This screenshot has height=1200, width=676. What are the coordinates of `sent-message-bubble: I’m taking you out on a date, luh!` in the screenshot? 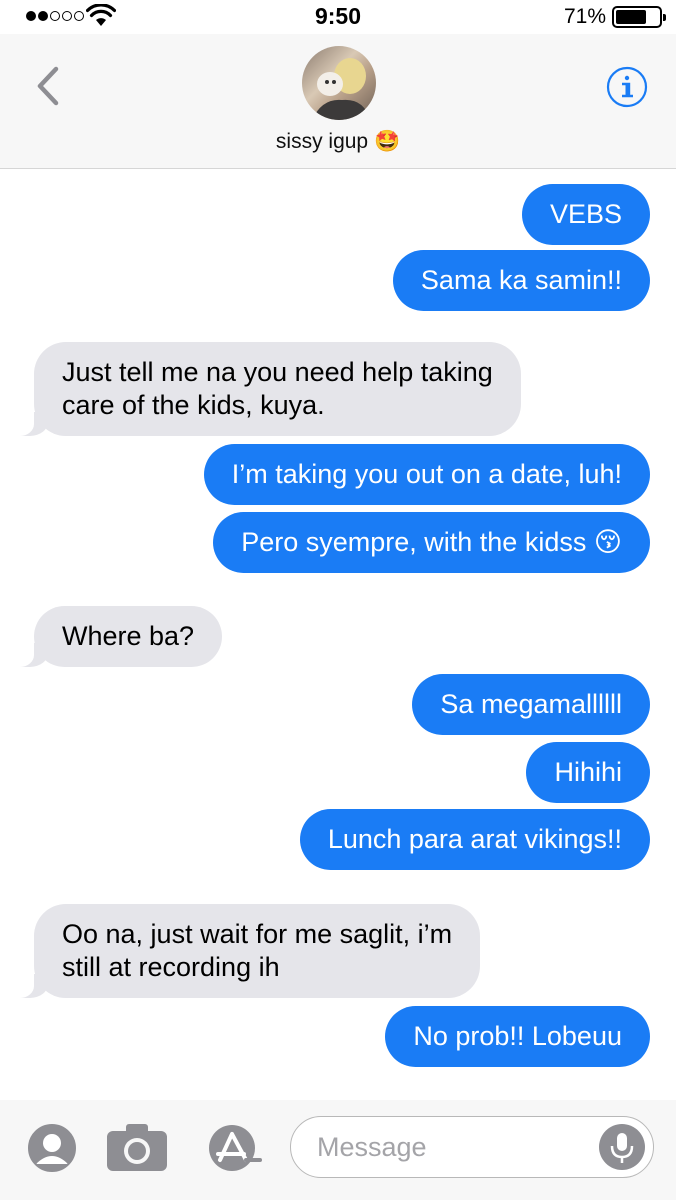 It's located at (426, 474).